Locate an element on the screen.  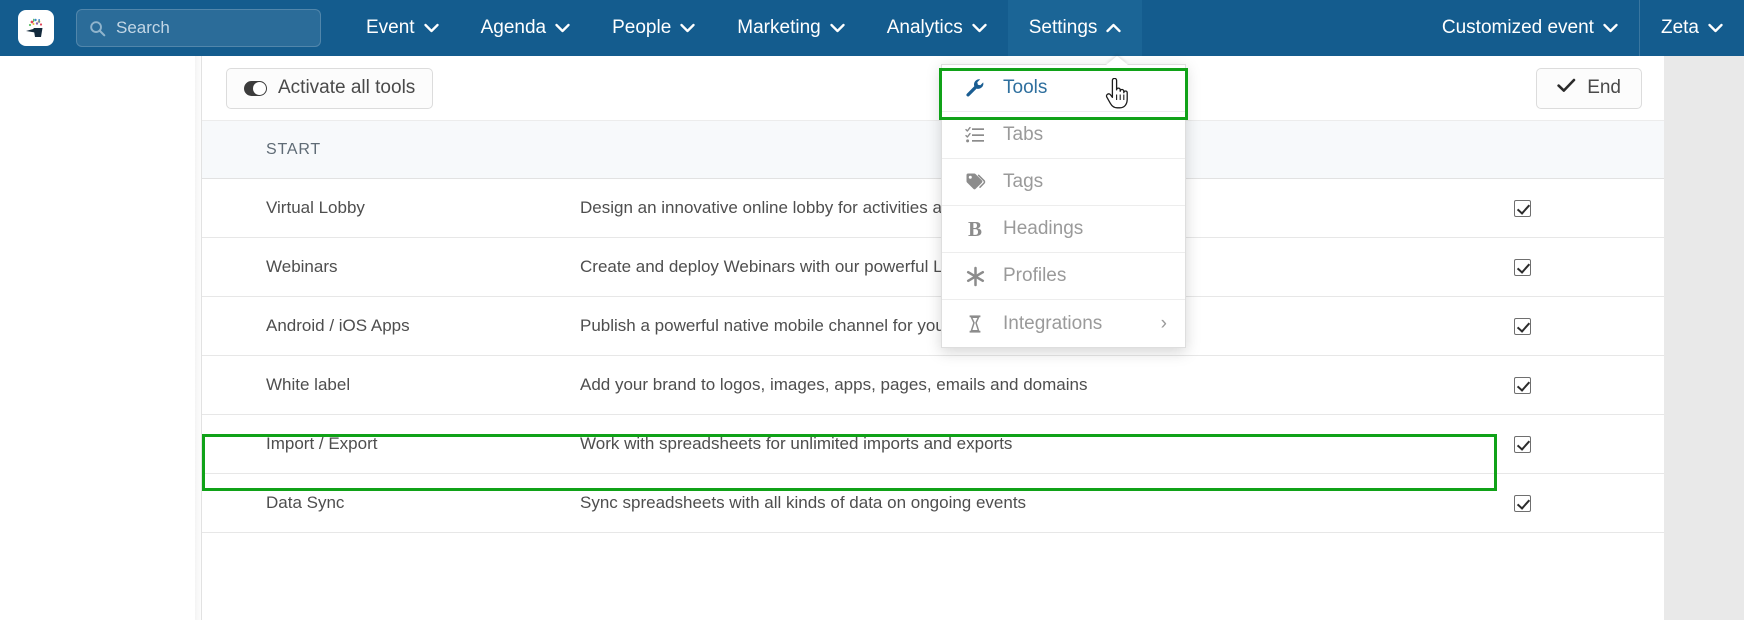
tool-name: Import / Export is located at coordinates (391, 444).